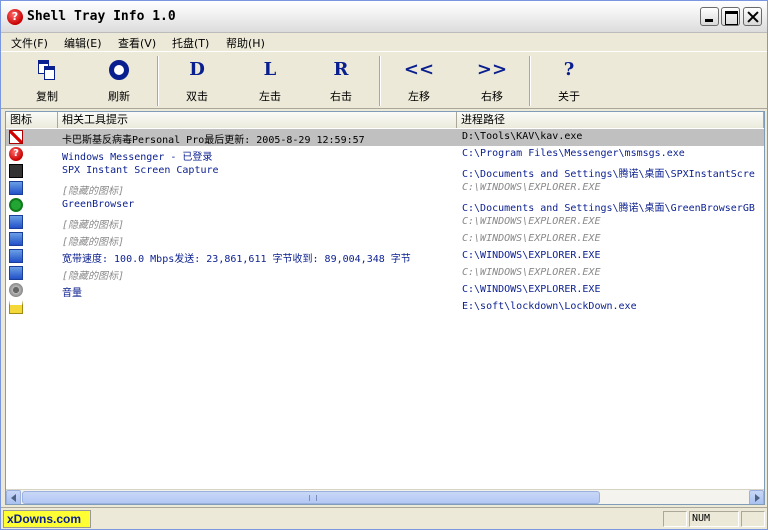 This screenshot has width=768, height=530. What do you see at coordinates (270, 96) in the screenshot?
I see `left-click-label: 左击` at bounding box center [270, 96].